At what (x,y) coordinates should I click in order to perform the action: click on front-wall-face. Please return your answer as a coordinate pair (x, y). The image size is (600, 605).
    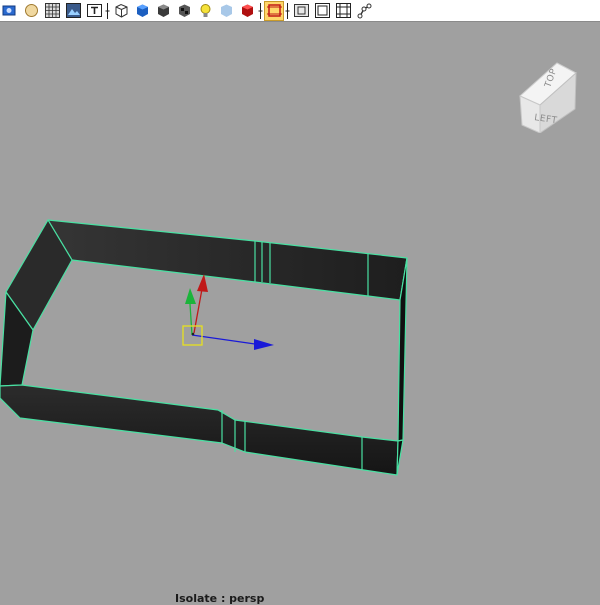
    Looking at the image, I should click on (199, 430).